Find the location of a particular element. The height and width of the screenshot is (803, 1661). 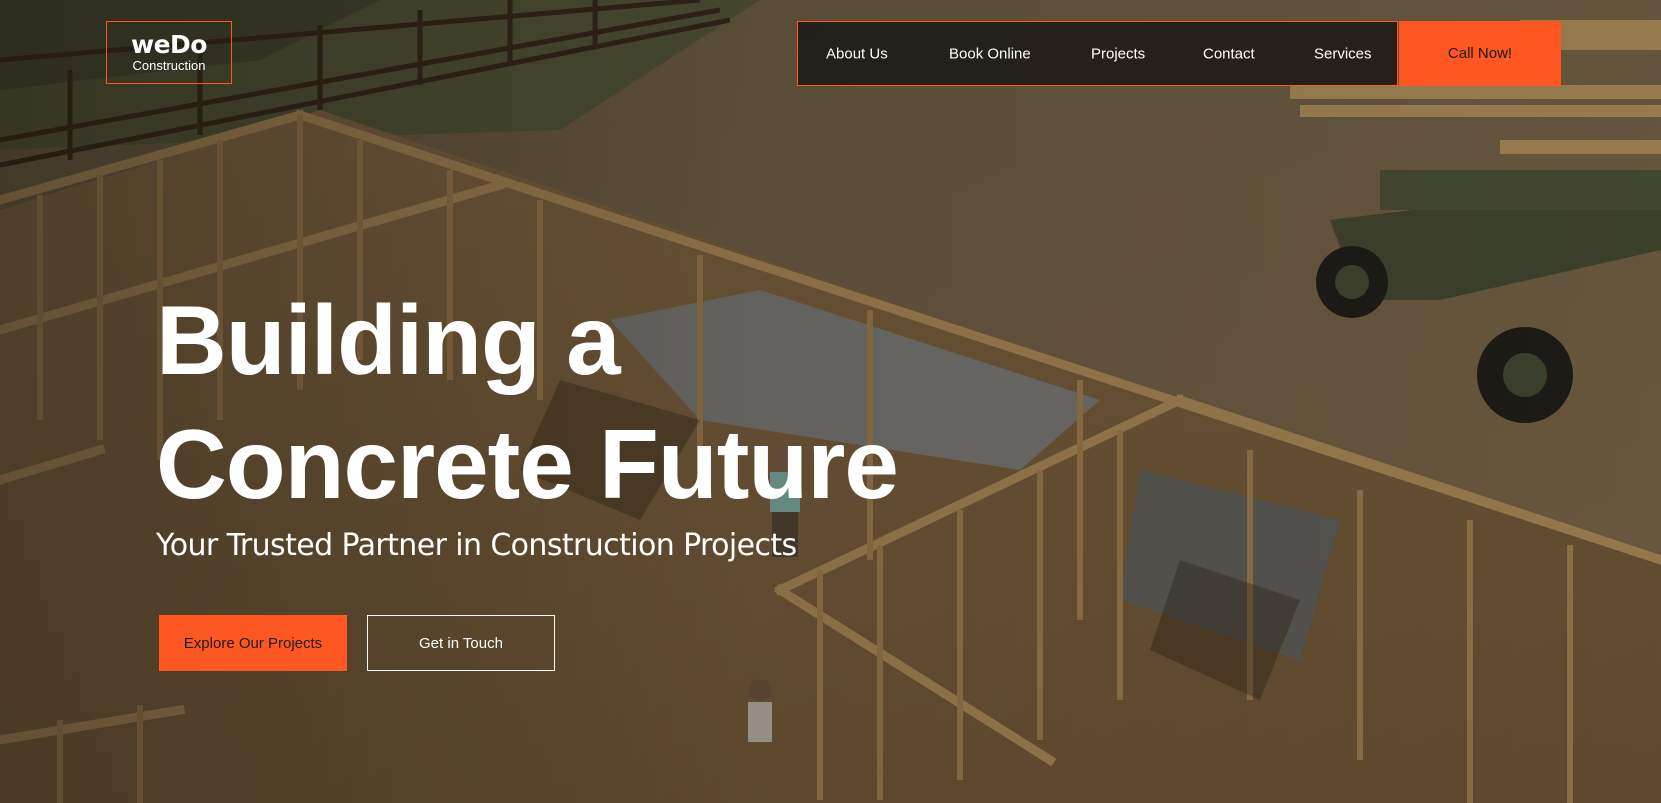

hero-title-line-2: Concrete Future is located at coordinates (527, 464).